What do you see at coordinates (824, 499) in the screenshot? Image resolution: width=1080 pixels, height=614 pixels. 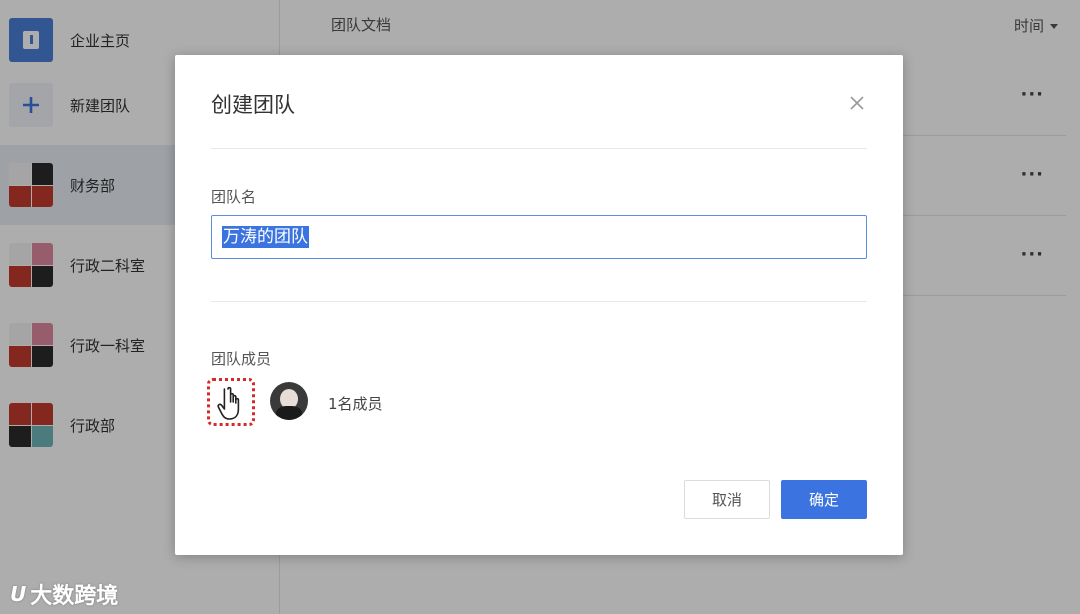 I see `confirm-button: 确定` at bounding box center [824, 499].